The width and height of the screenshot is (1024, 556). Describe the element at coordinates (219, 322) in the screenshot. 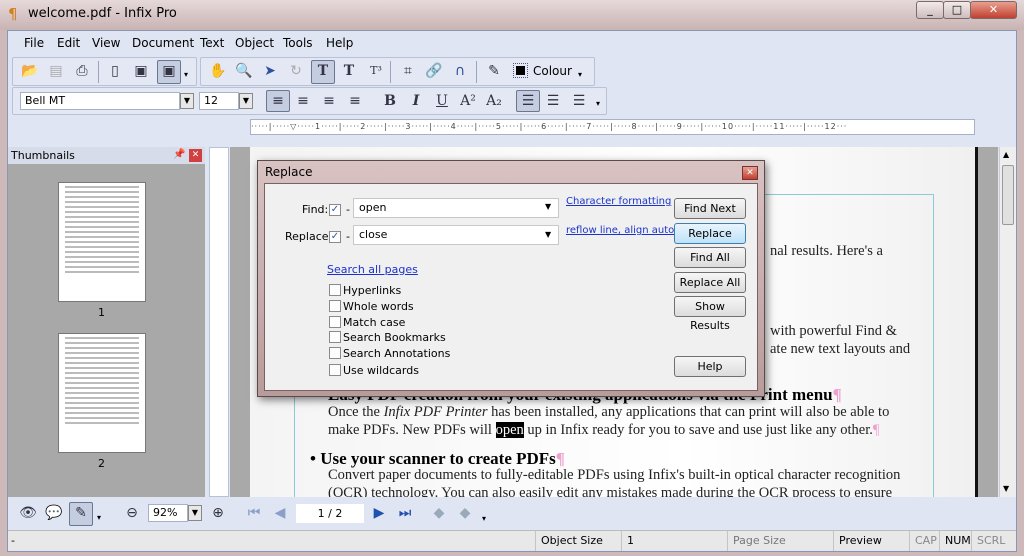

I see `vertical-ruler` at that location.